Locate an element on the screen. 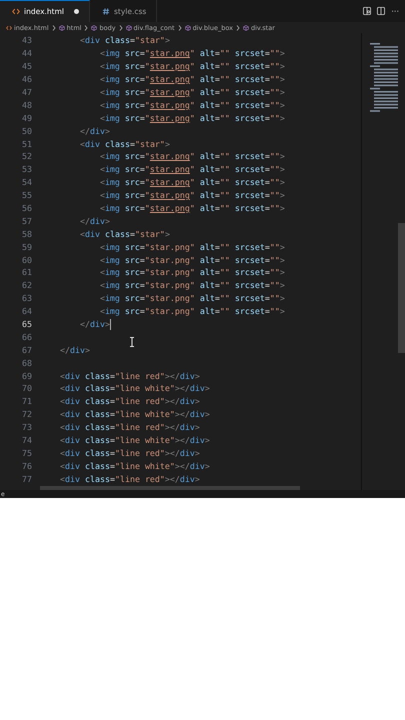 The image size is (405, 720). line-number: 50 is located at coordinates (26, 131).